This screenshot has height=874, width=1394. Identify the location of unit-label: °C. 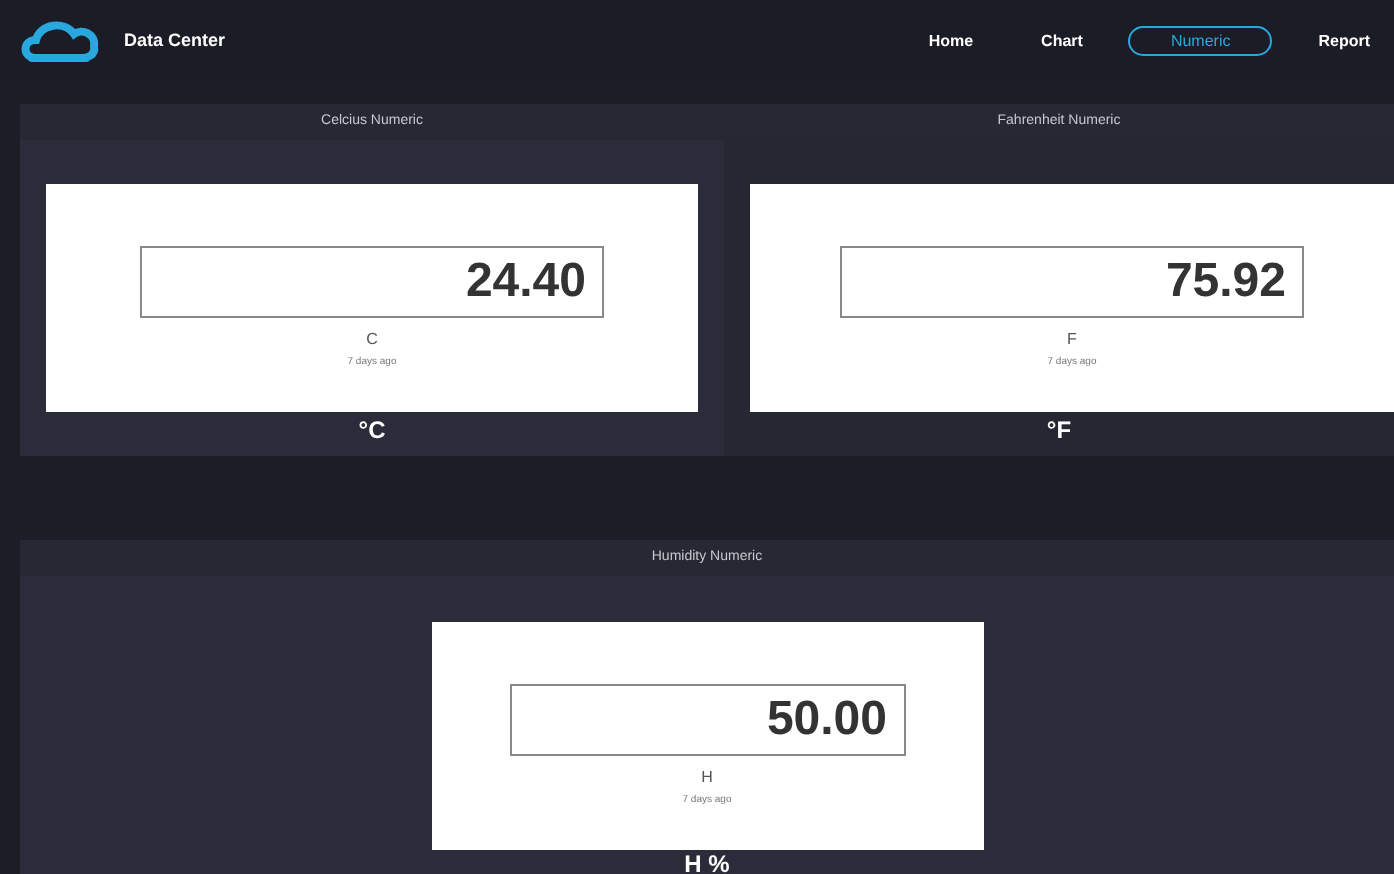
(372, 431).